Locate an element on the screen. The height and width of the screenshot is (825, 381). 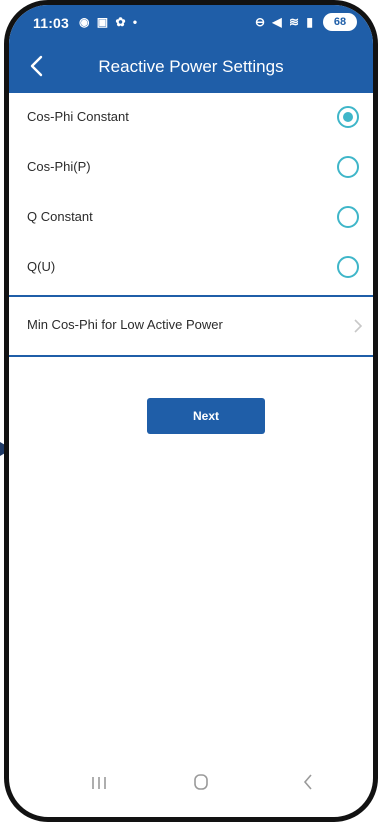
page-title: Reactive Power Settings is located at coordinates (191, 66).